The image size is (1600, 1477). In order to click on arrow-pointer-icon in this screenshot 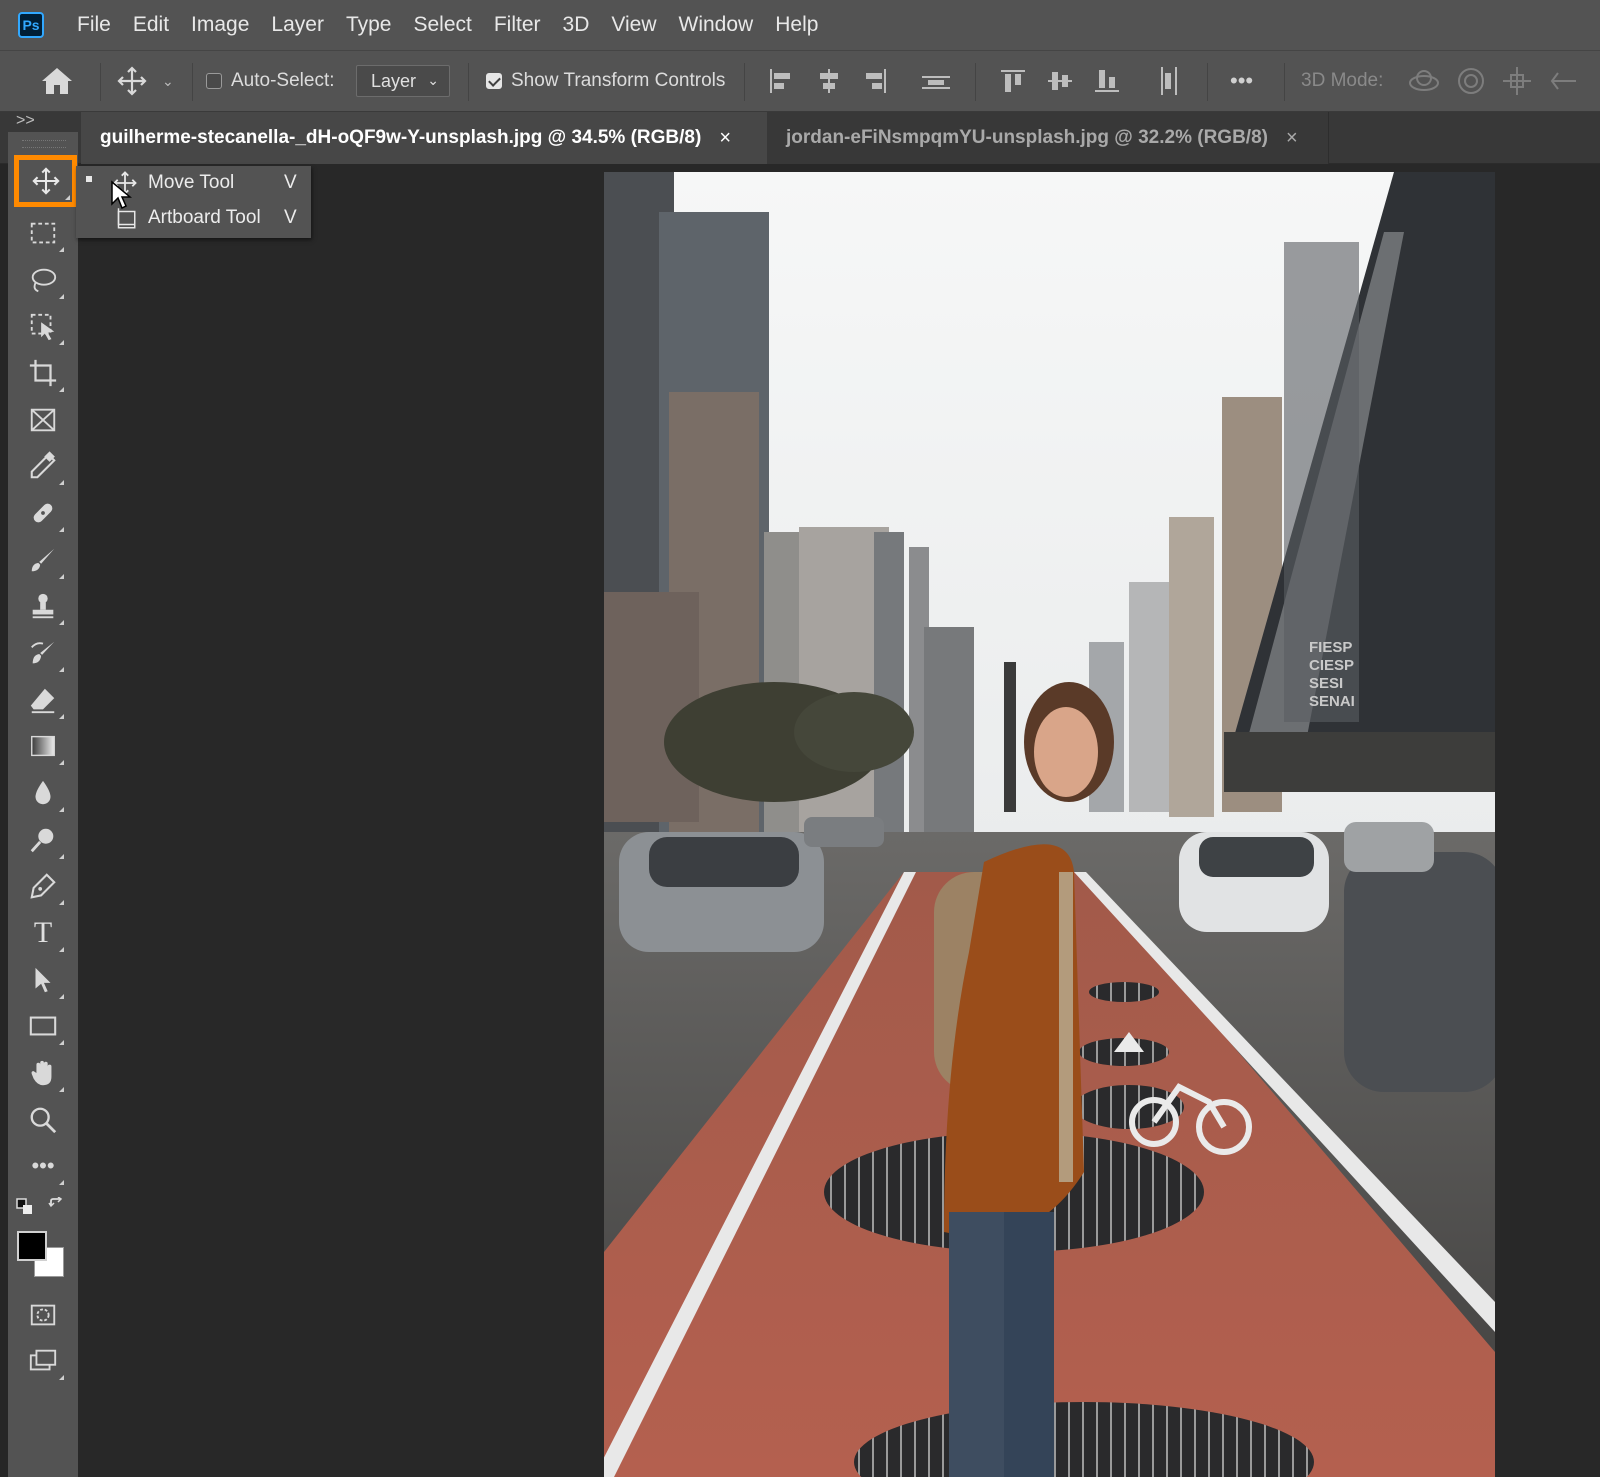, I will do `click(43, 980)`.